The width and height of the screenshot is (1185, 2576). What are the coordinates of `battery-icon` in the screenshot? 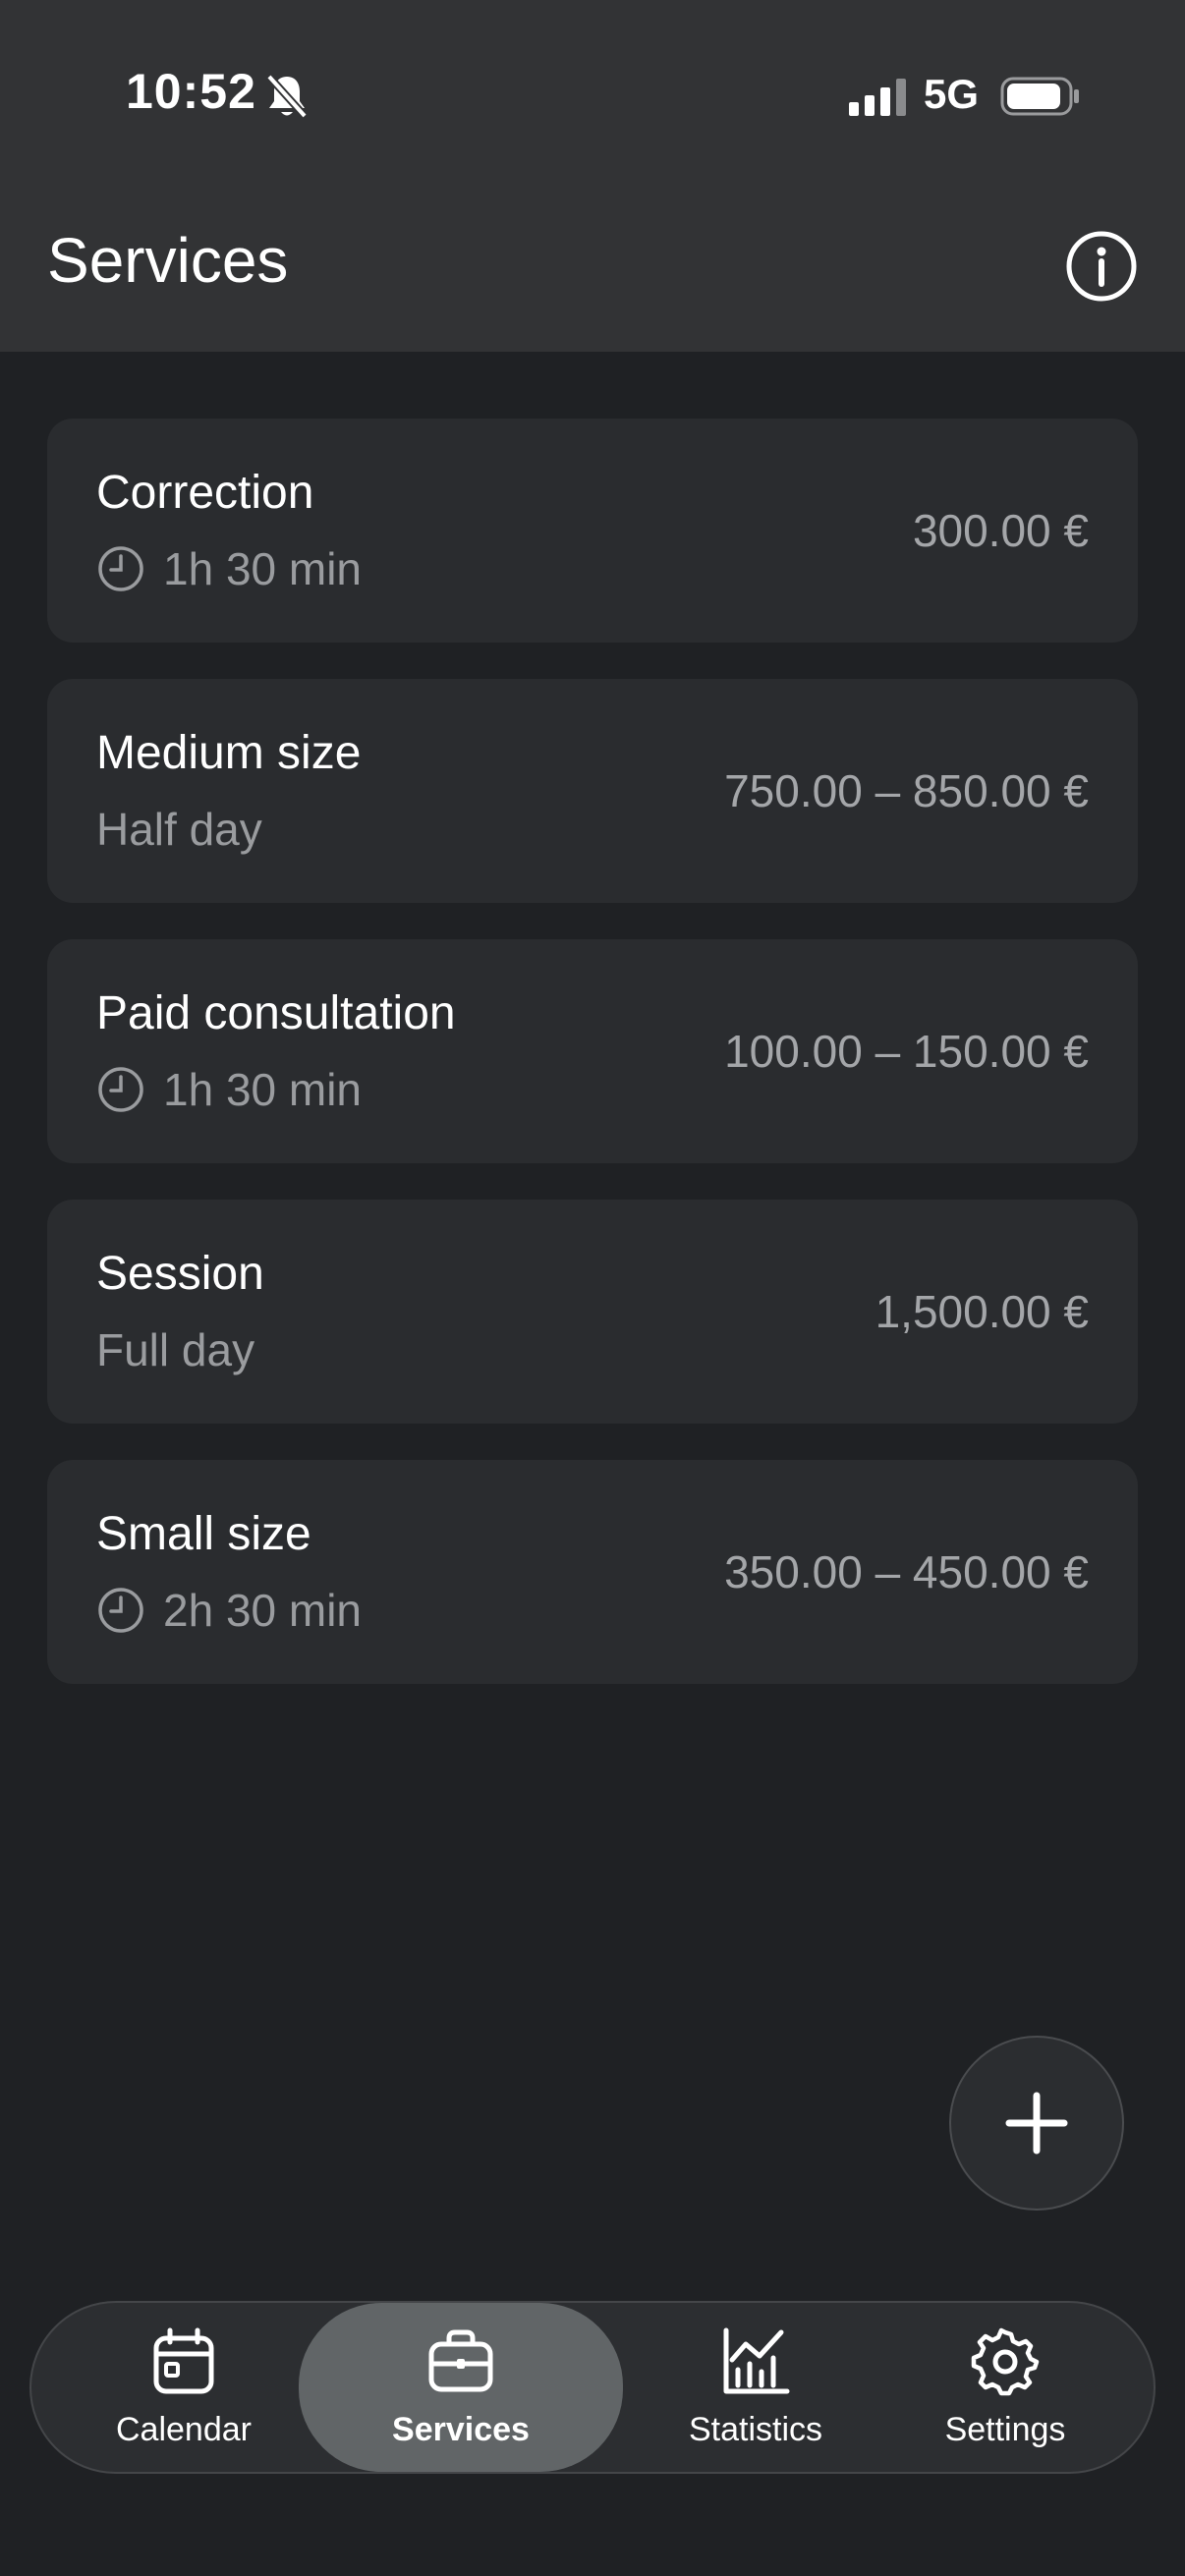 It's located at (1040, 96).